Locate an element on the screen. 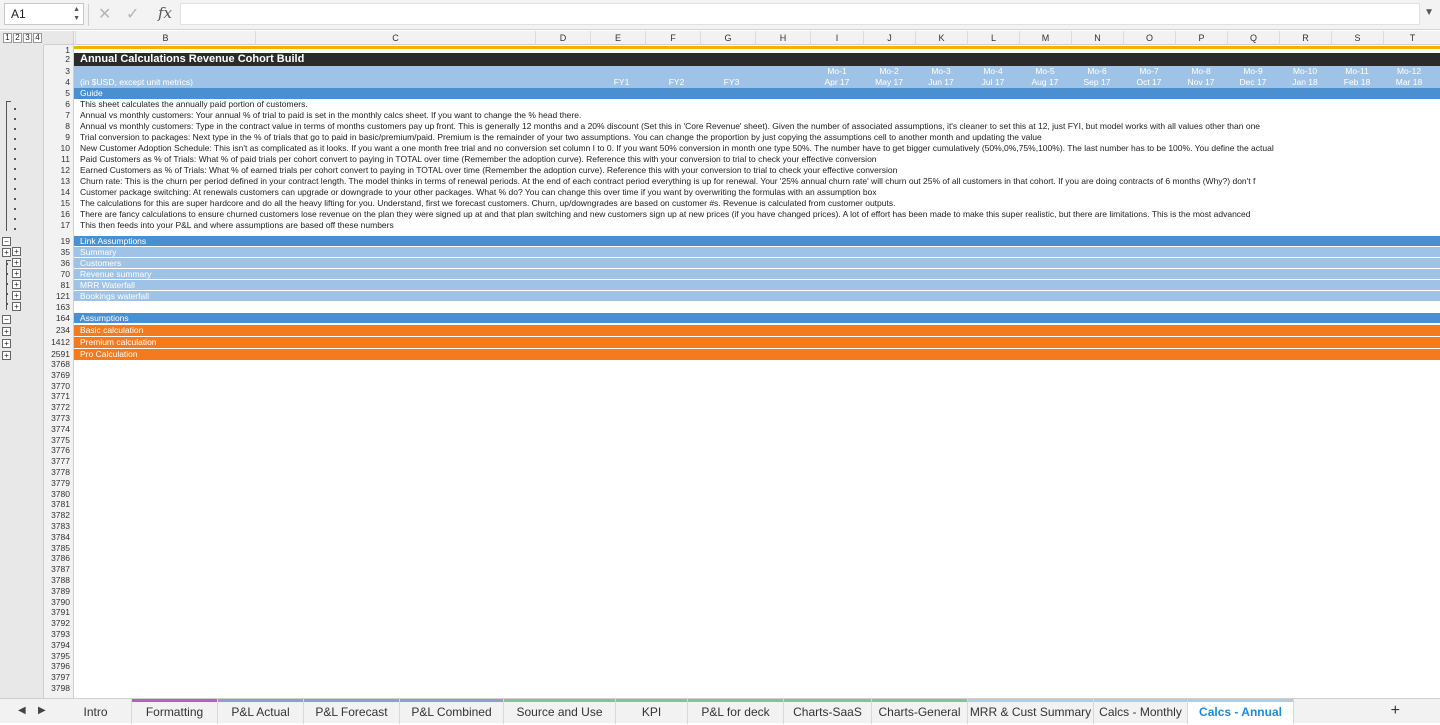 The height and width of the screenshot is (725, 1440). row-header: 3796 is located at coordinates (60, 666).